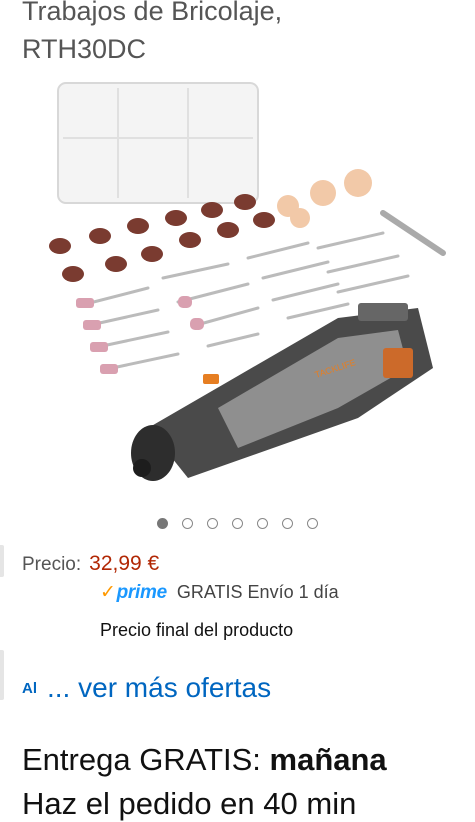 The width and height of the screenshot is (475, 822). Describe the element at coordinates (146, 759) in the screenshot. I see `delivery-prefix: Entrega GRATIS:` at that location.